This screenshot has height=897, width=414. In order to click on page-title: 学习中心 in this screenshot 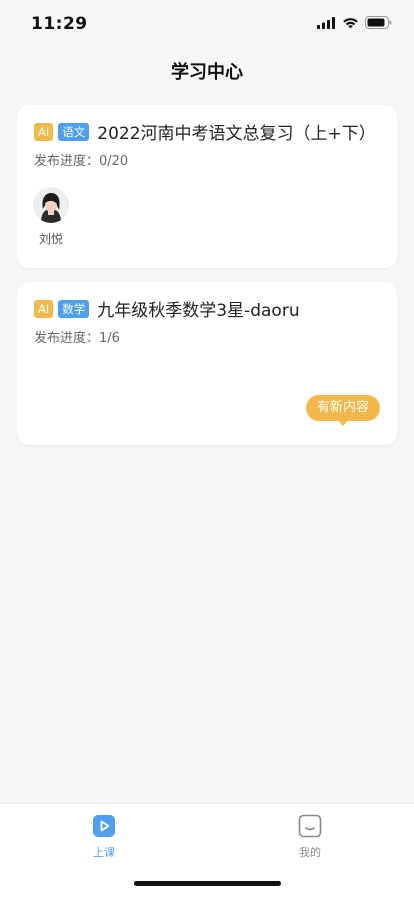, I will do `click(207, 72)`.